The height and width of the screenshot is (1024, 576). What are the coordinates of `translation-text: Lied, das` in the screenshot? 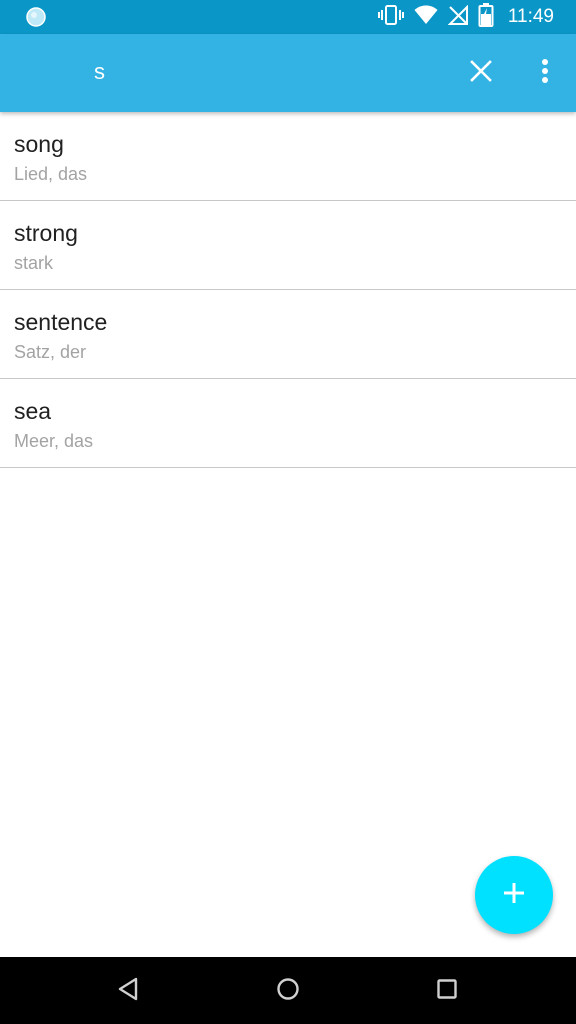 It's located at (51, 174).